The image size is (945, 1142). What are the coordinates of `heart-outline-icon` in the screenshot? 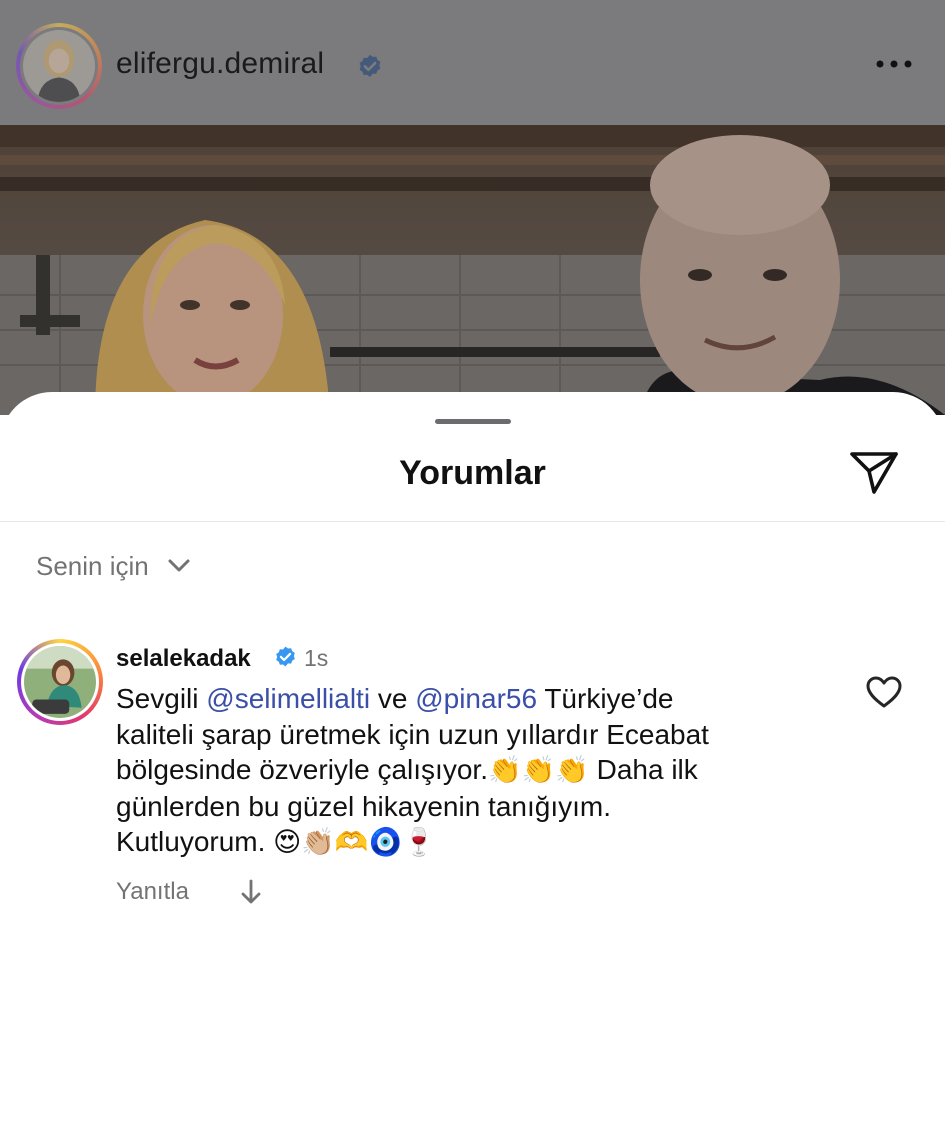 It's located at (884, 692).